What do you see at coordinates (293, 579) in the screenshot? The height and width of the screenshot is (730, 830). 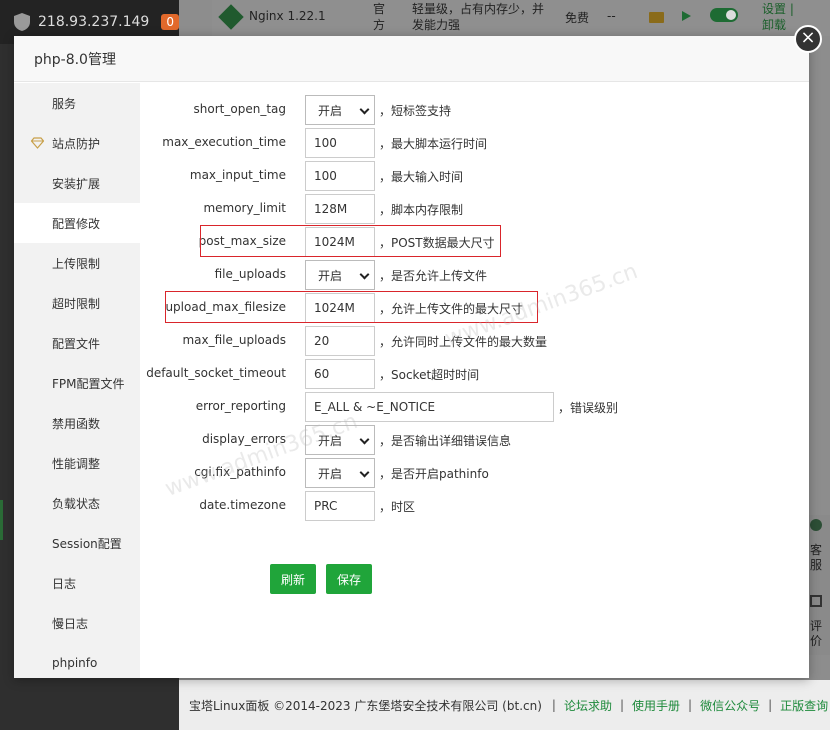 I see `refresh-button: 刷新` at bounding box center [293, 579].